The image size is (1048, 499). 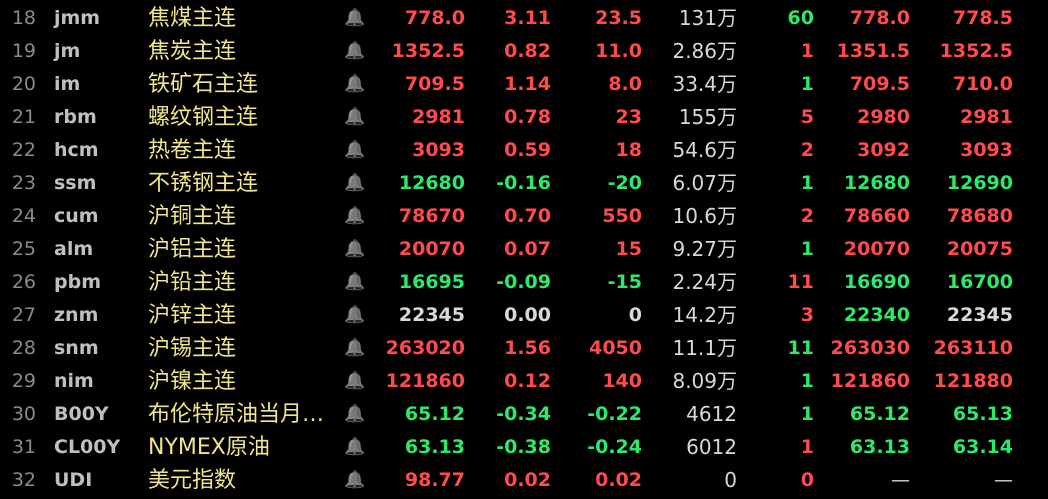 What do you see at coordinates (614, 414) in the screenshot?
I see `change-amount: -0.22` at bounding box center [614, 414].